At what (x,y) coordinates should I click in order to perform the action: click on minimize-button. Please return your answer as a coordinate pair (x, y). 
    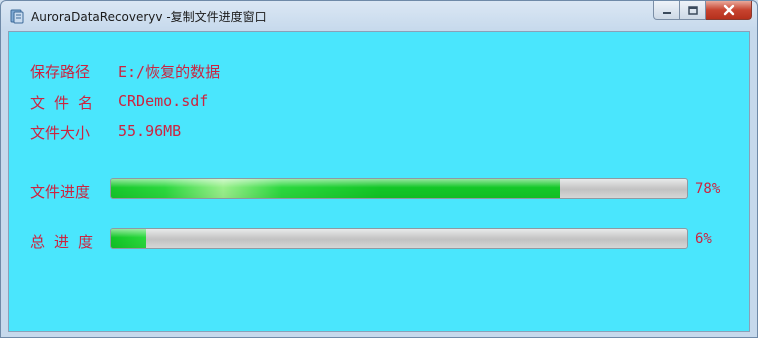
    Looking at the image, I should click on (666, 10).